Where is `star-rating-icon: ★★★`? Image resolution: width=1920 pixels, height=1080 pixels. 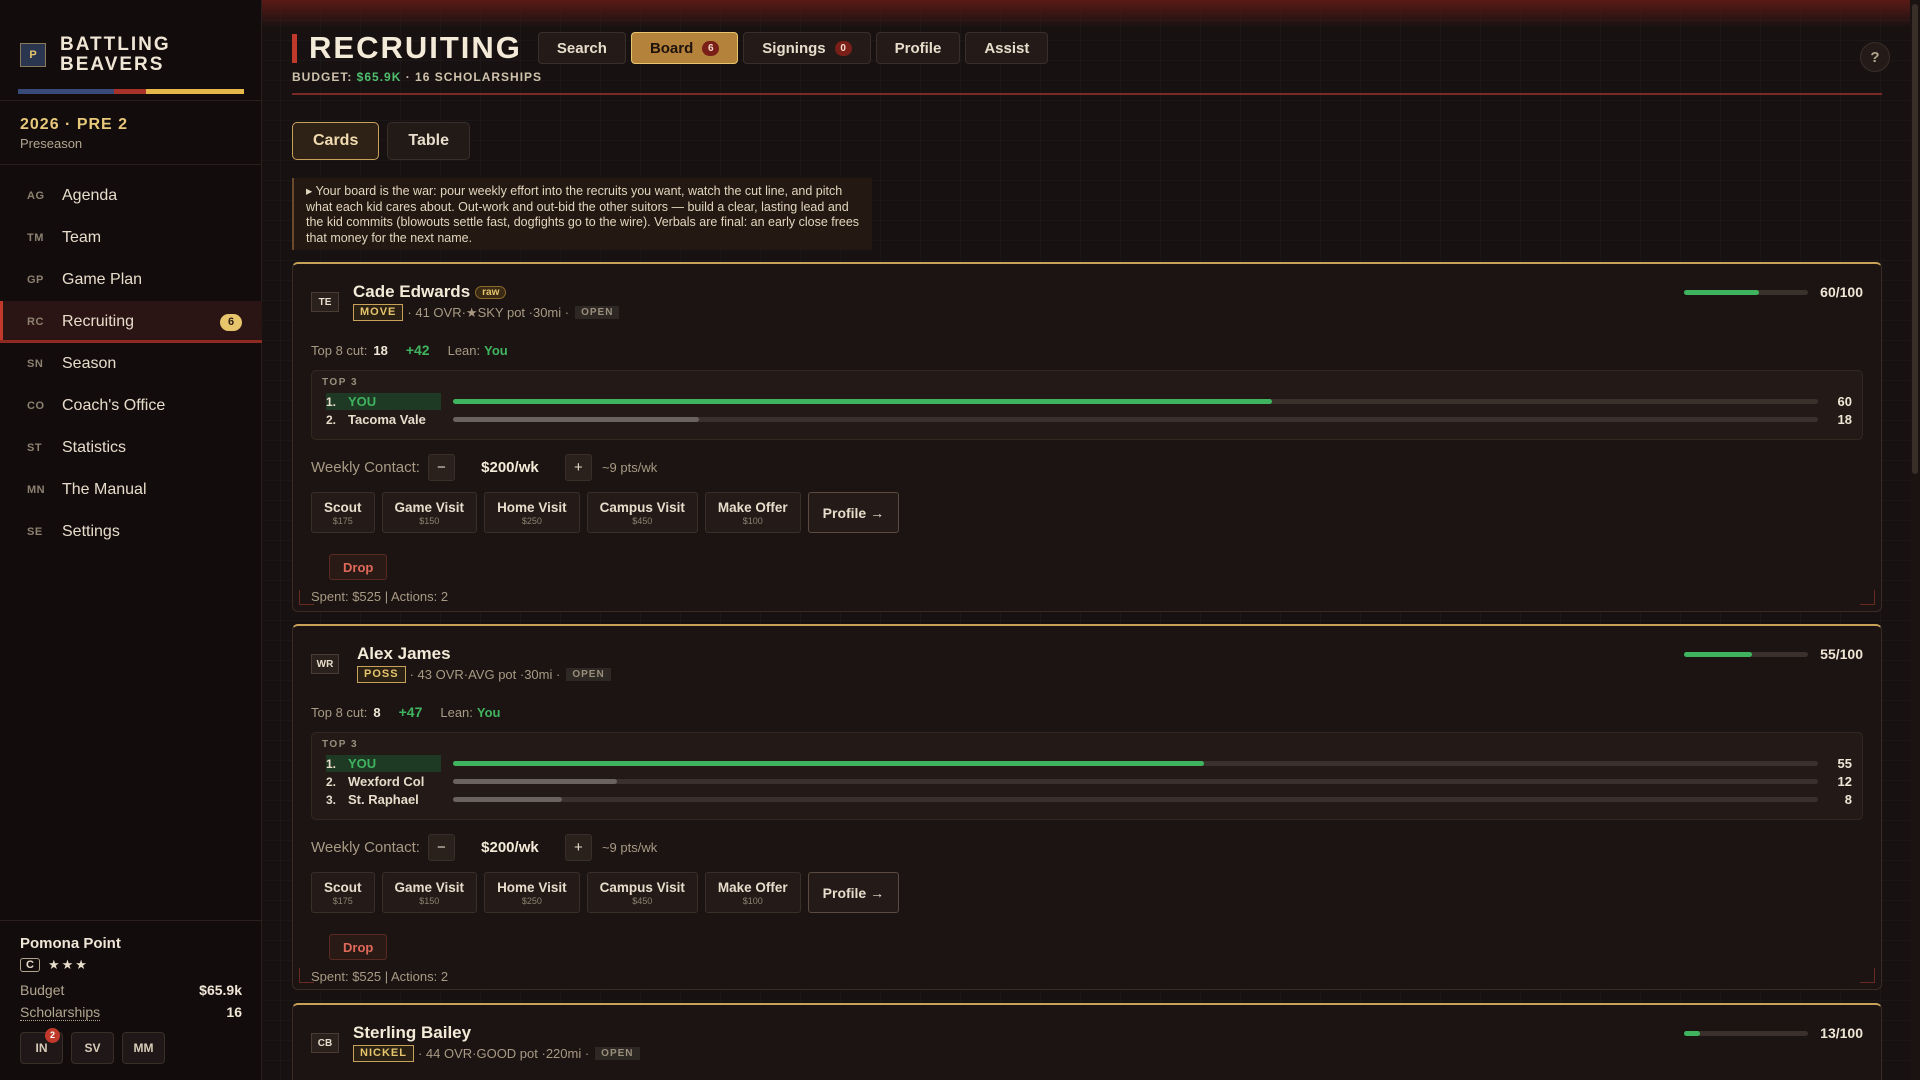 star-rating-icon: ★★★ is located at coordinates (68, 964).